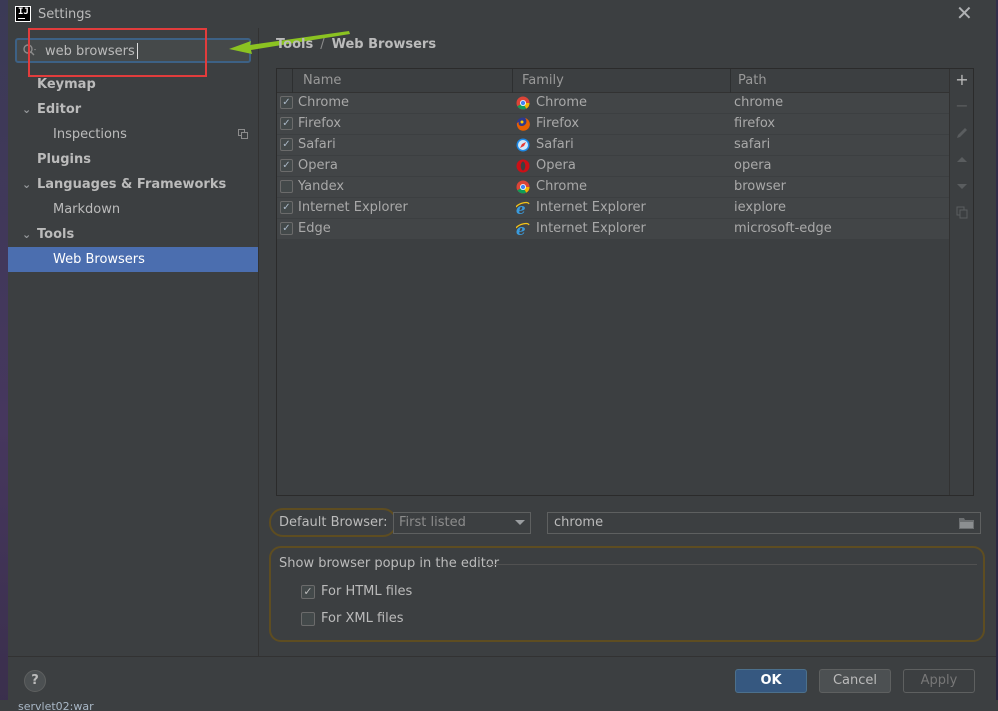  I want to click on browser-path: iexplore, so click(760, 207).